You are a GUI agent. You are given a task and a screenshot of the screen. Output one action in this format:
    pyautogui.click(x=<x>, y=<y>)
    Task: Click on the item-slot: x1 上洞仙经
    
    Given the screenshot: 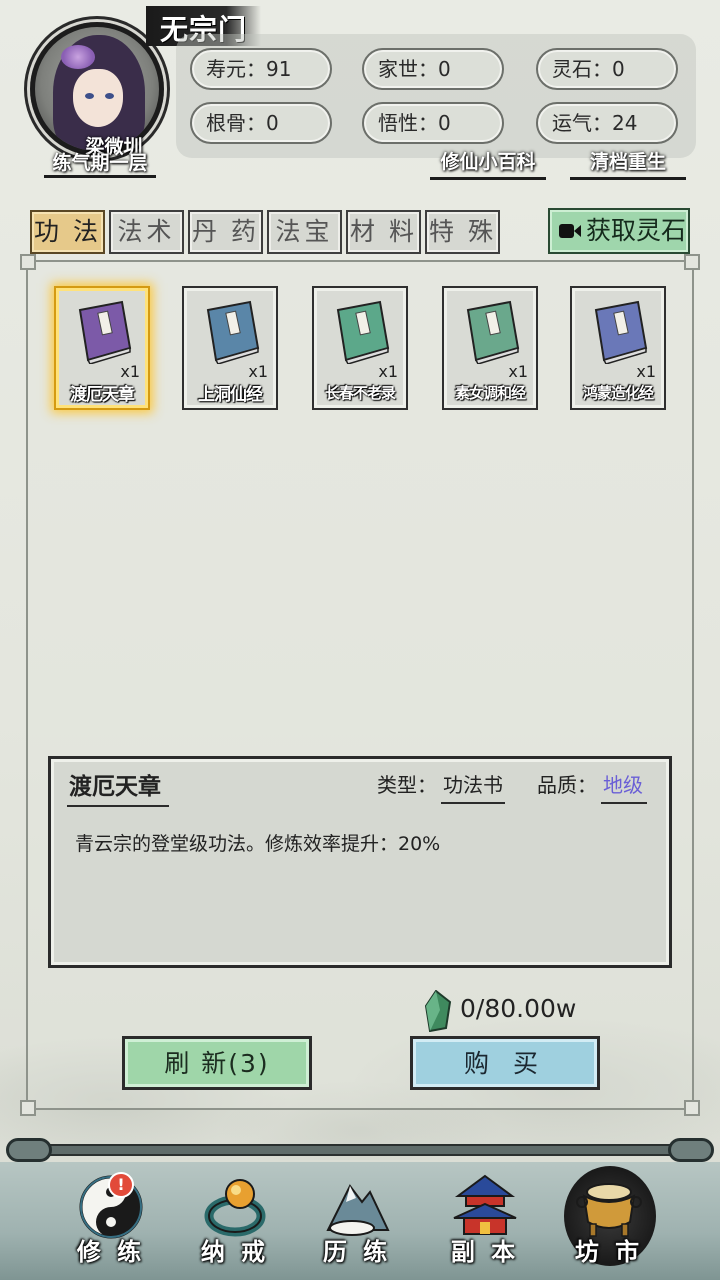 What is the action you would take?
    pyautogui.click(x=230, y=348)
    